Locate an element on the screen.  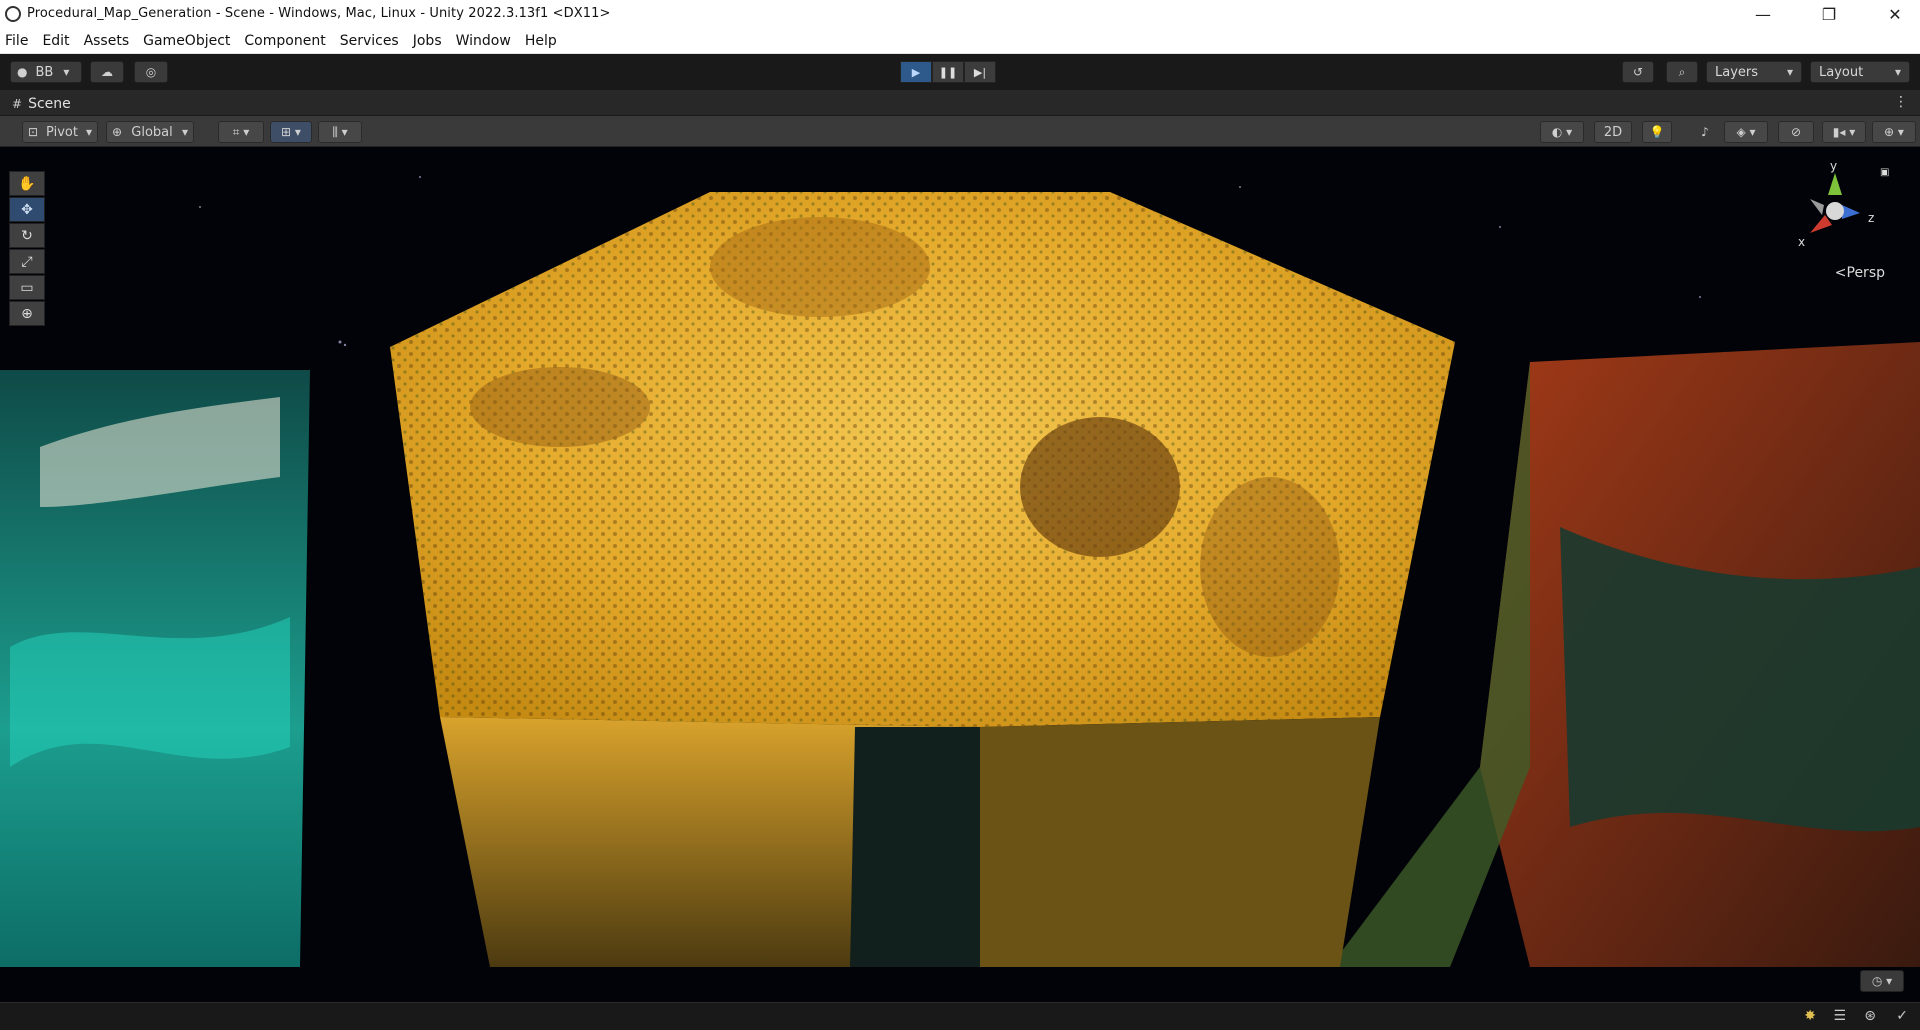
menu-assets: Assets is located at coordinates (107, 41).